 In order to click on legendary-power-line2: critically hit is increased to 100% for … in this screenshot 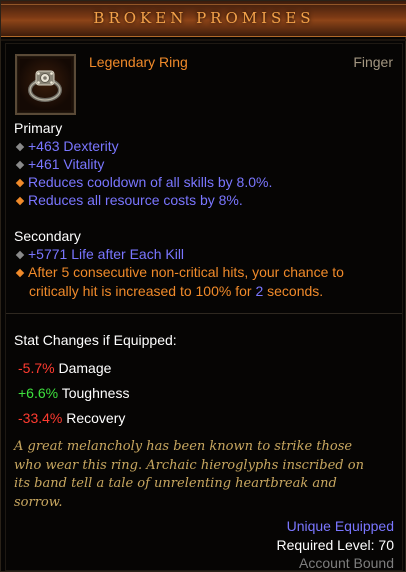, I will do `click(176, 291)`.